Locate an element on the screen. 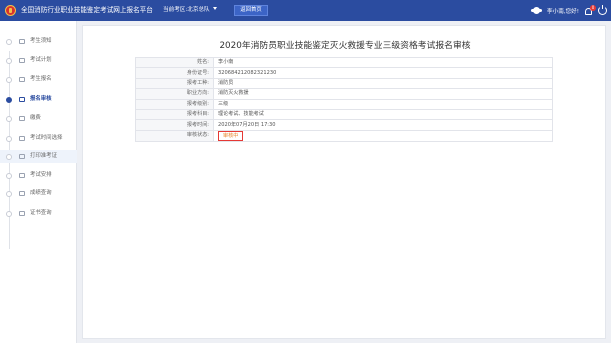 This screenshot has height=343, width=611. sidebar-item-label: 打印准考证 is located at coordinates (43, 156).